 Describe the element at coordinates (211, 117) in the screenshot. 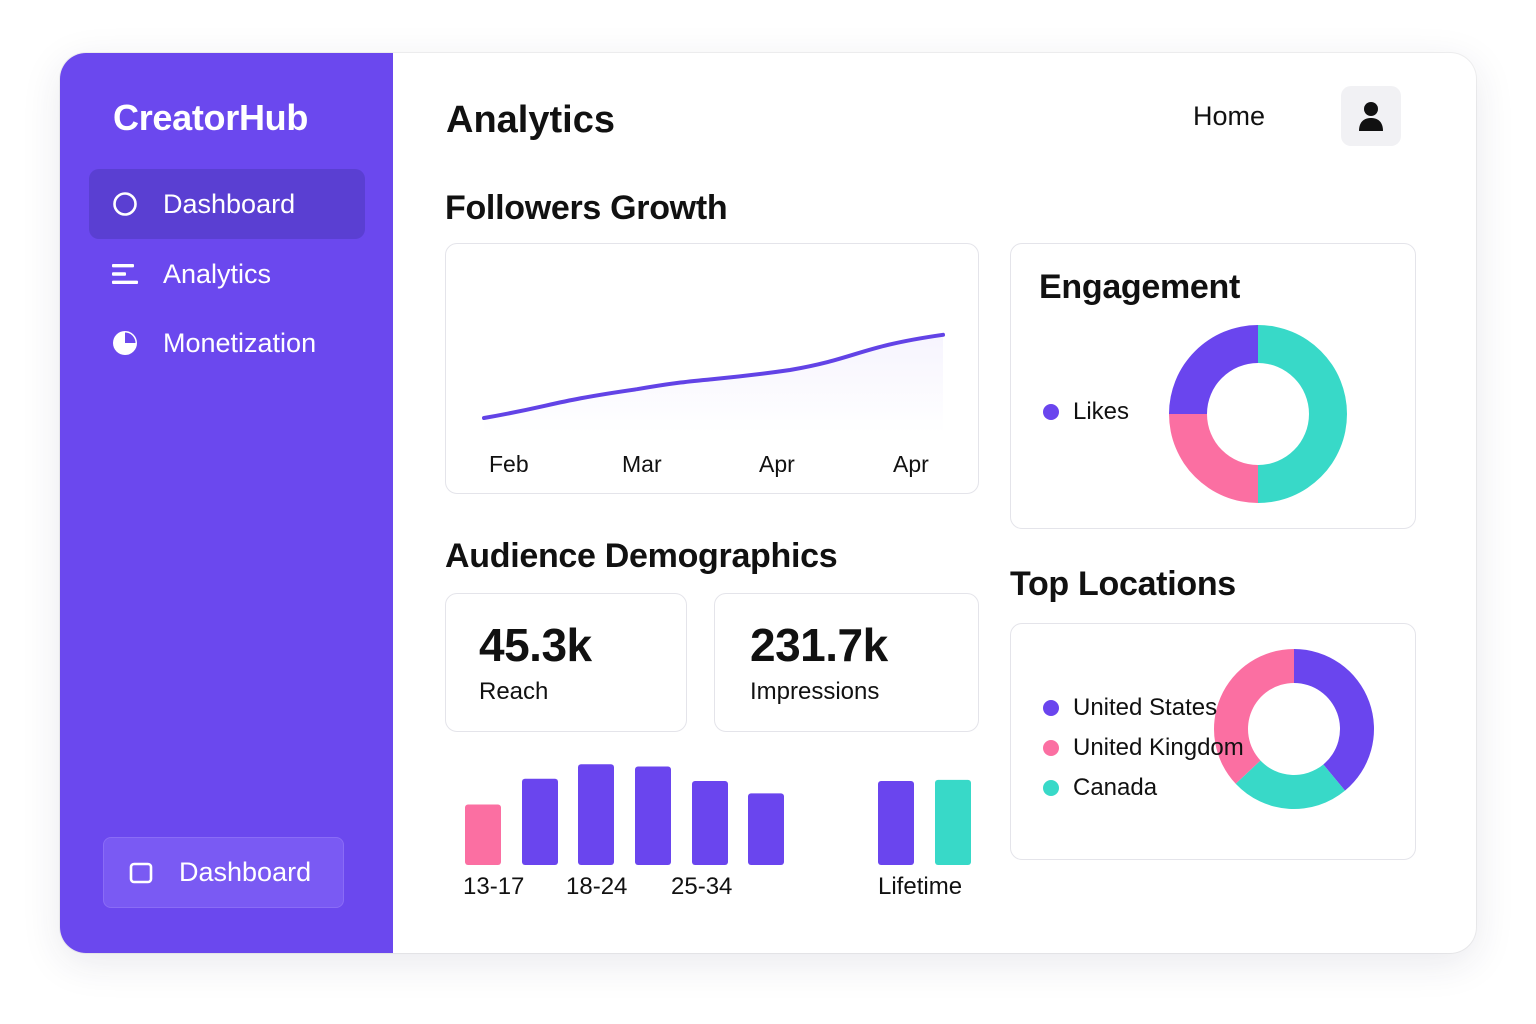

I see `brand-logo: CreatorHub` at that location.